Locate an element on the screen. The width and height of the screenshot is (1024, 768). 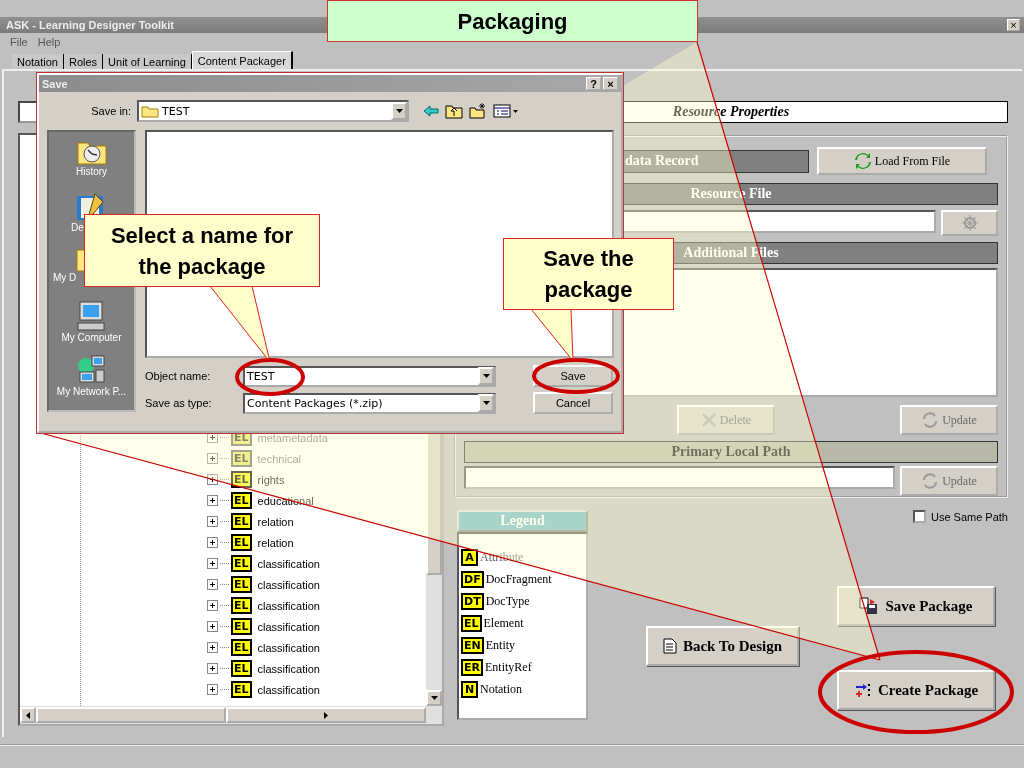
folder-icon is located at coordinates (150, 111).